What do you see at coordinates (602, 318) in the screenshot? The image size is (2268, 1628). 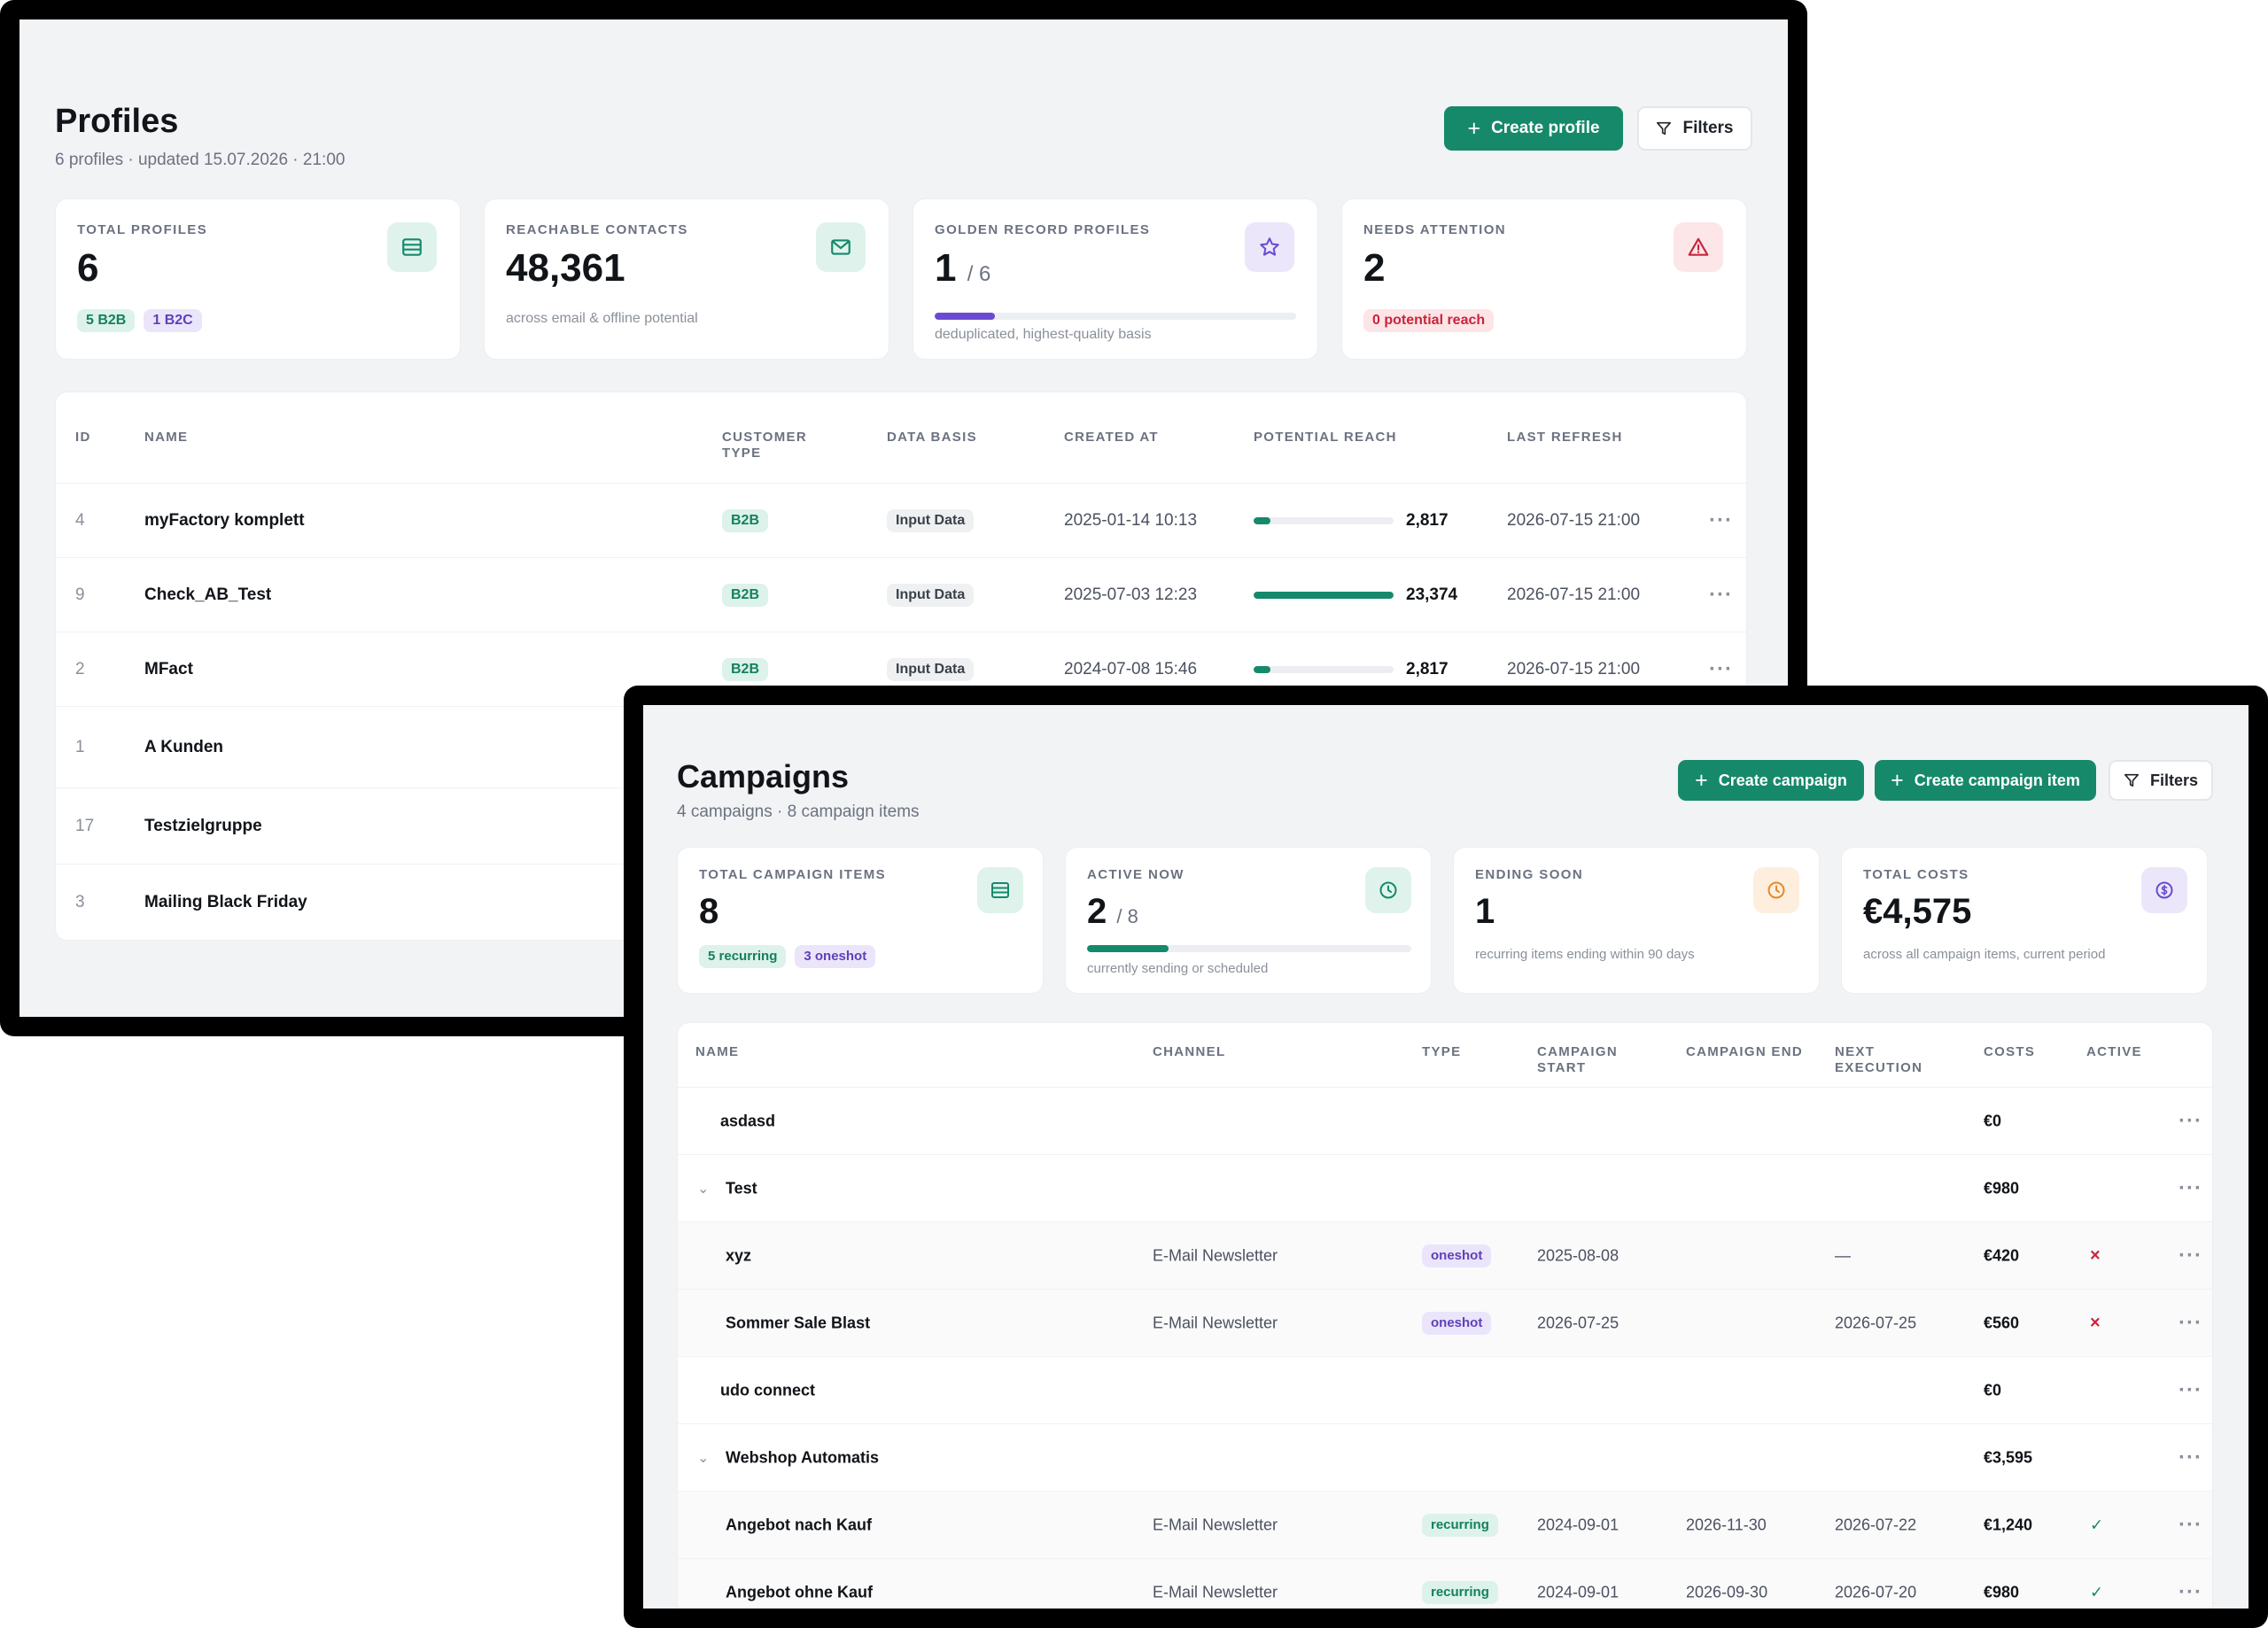 I see `stat-note: across email & offline potential` at bounding box center [602, 318].